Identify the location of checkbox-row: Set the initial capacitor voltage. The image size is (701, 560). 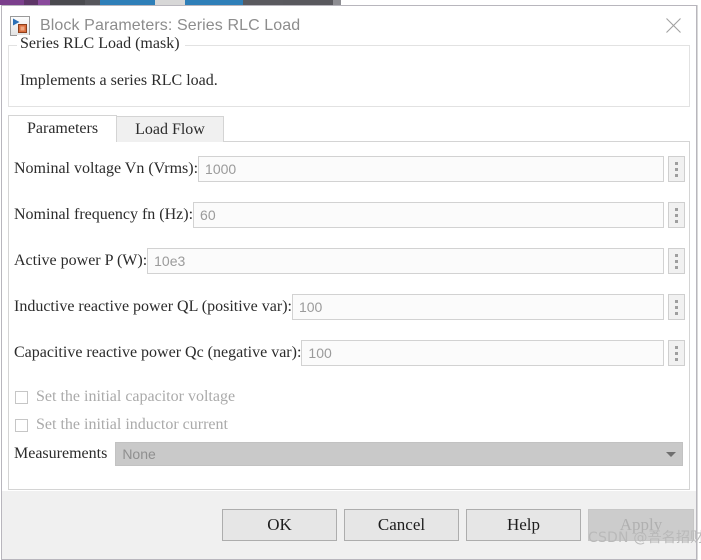
(122, 397).